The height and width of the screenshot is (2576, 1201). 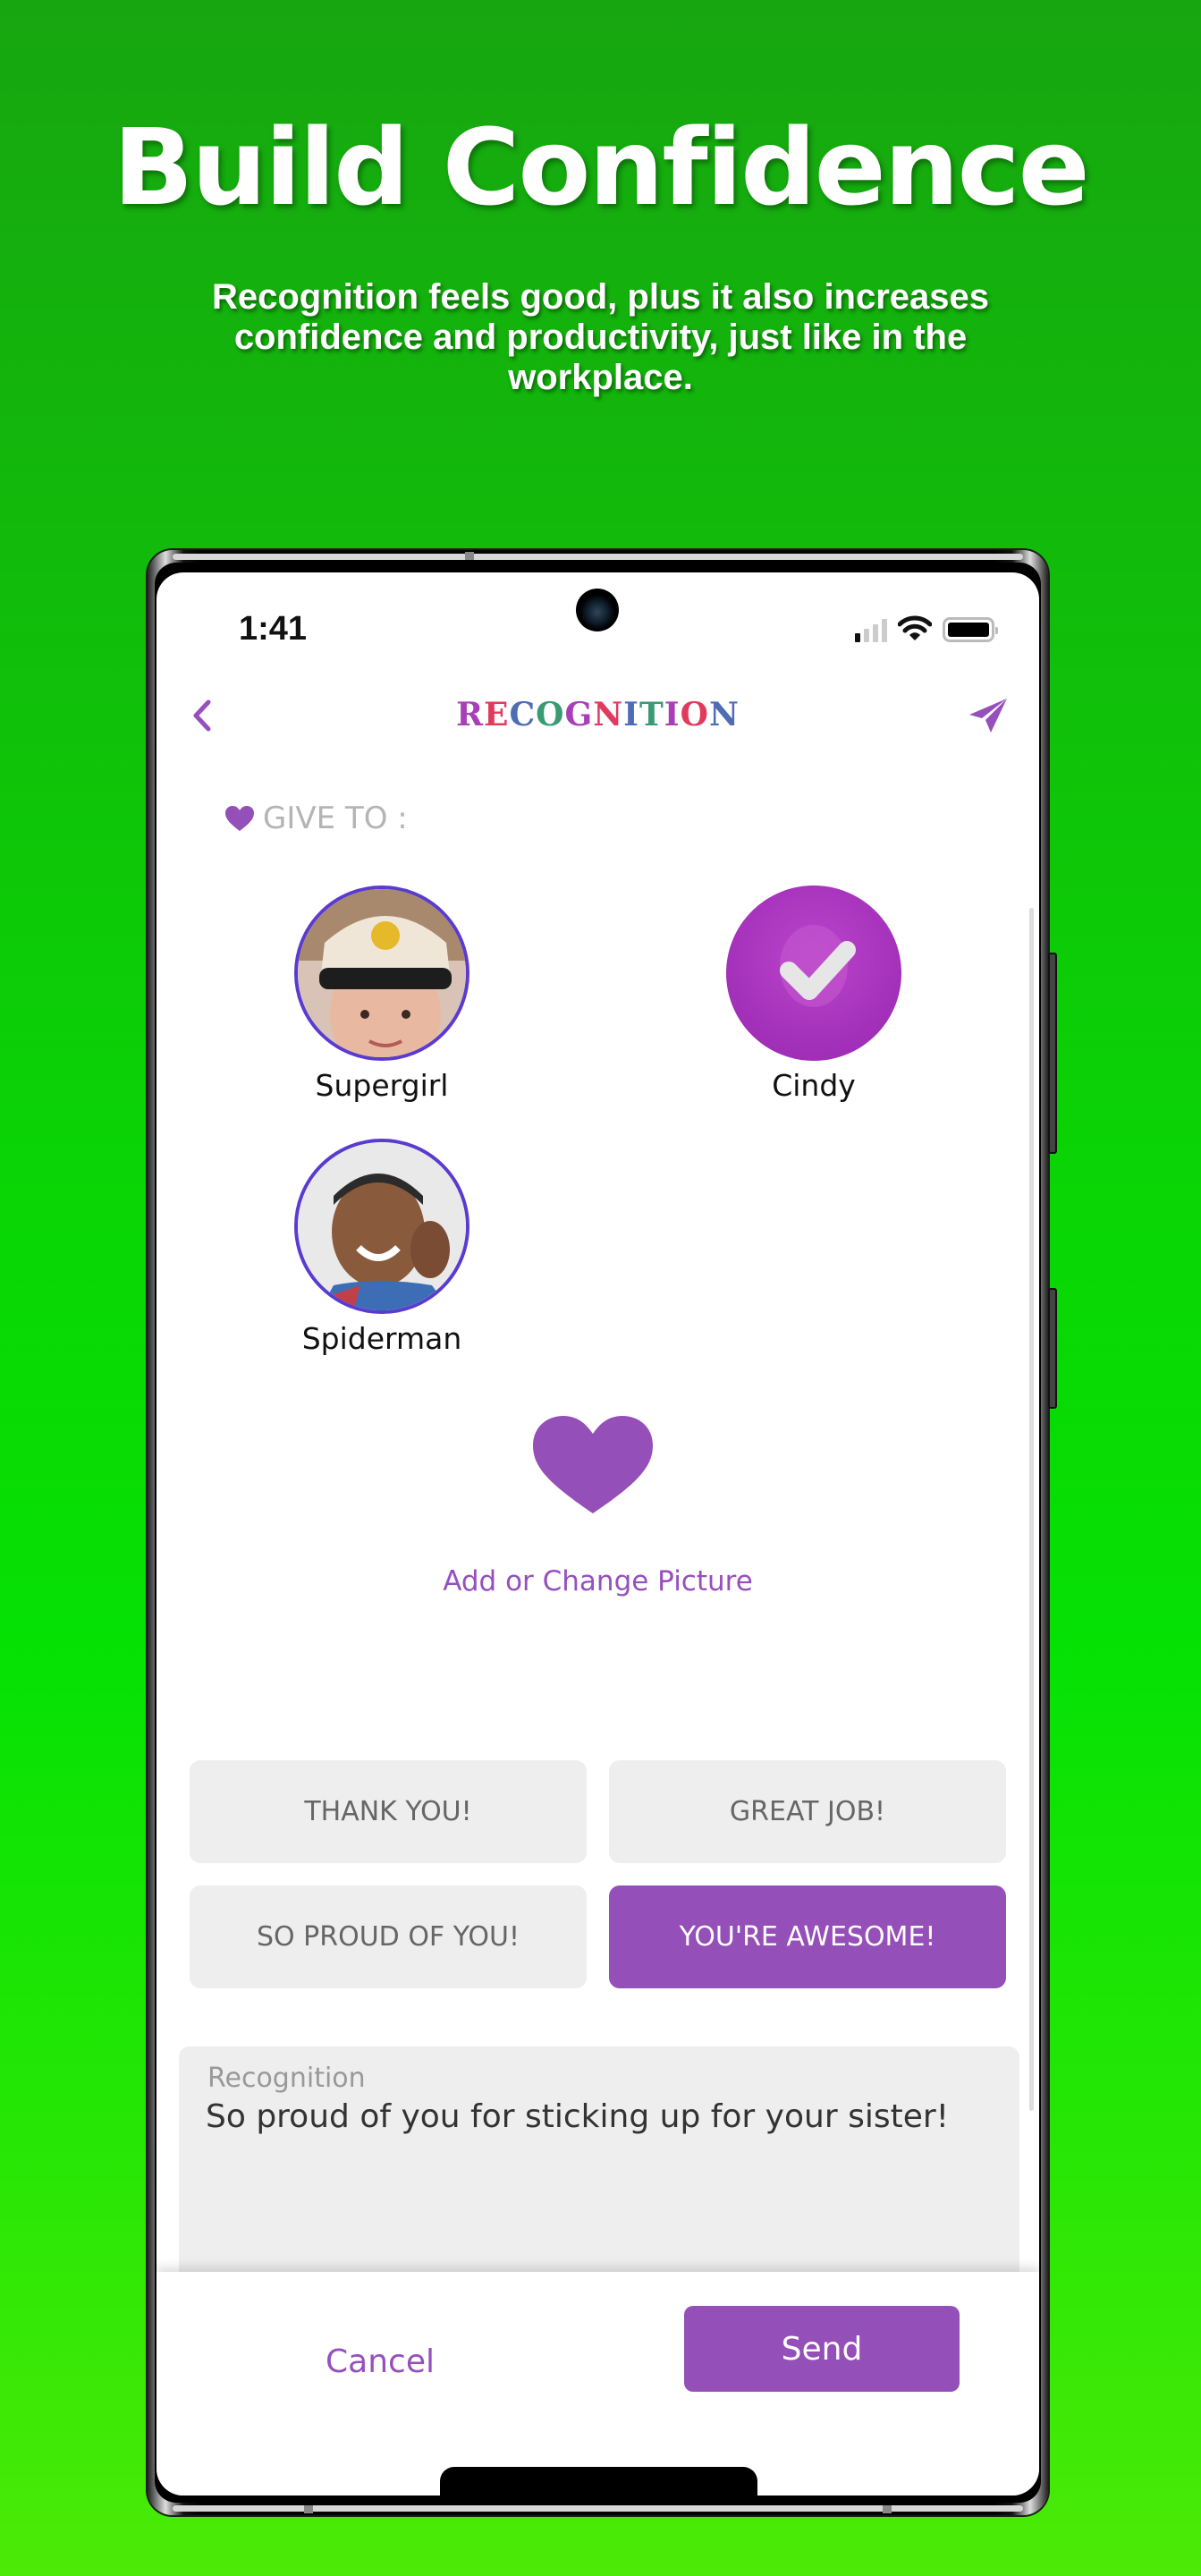 What do you see at coordinates (382, 1085) in the screenshot?
I see `recipient-name: Supergirl` at bounding box center [382, 1085].